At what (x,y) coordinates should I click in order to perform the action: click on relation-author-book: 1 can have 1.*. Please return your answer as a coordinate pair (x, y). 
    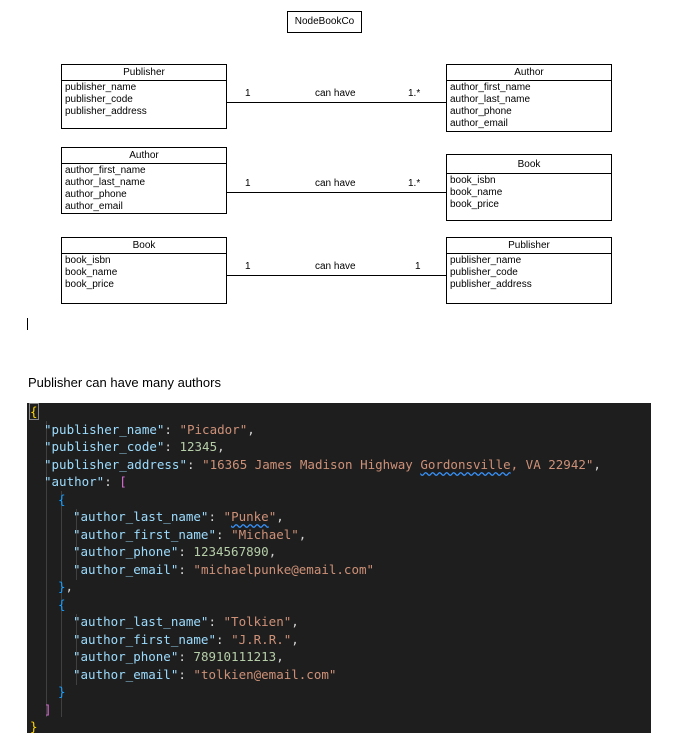
    Looking at the image, I should click on (336, 188).